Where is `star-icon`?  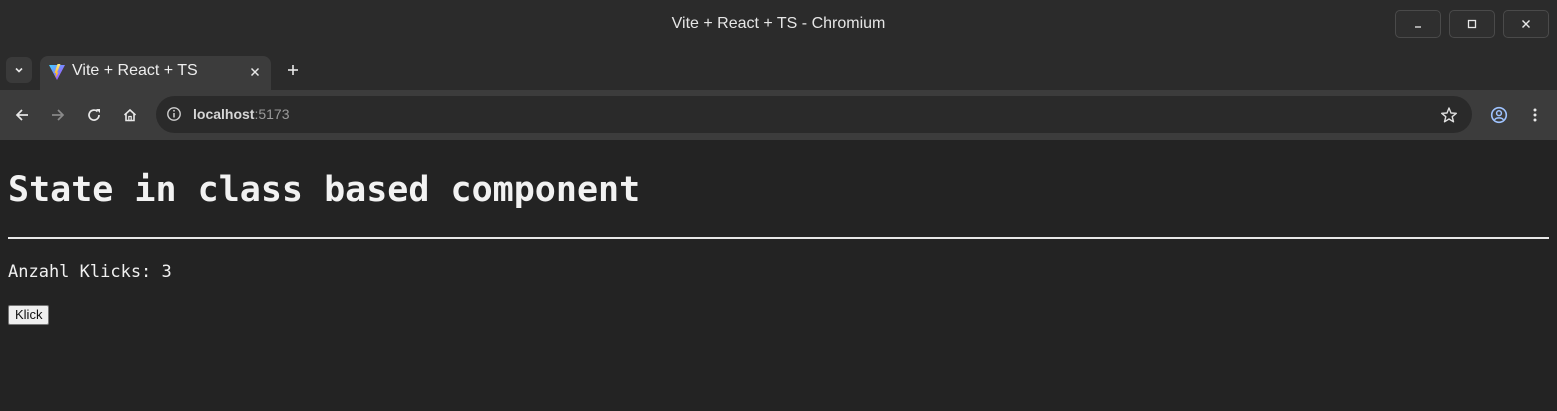 star-icon is located at coordinates (1449, 115).